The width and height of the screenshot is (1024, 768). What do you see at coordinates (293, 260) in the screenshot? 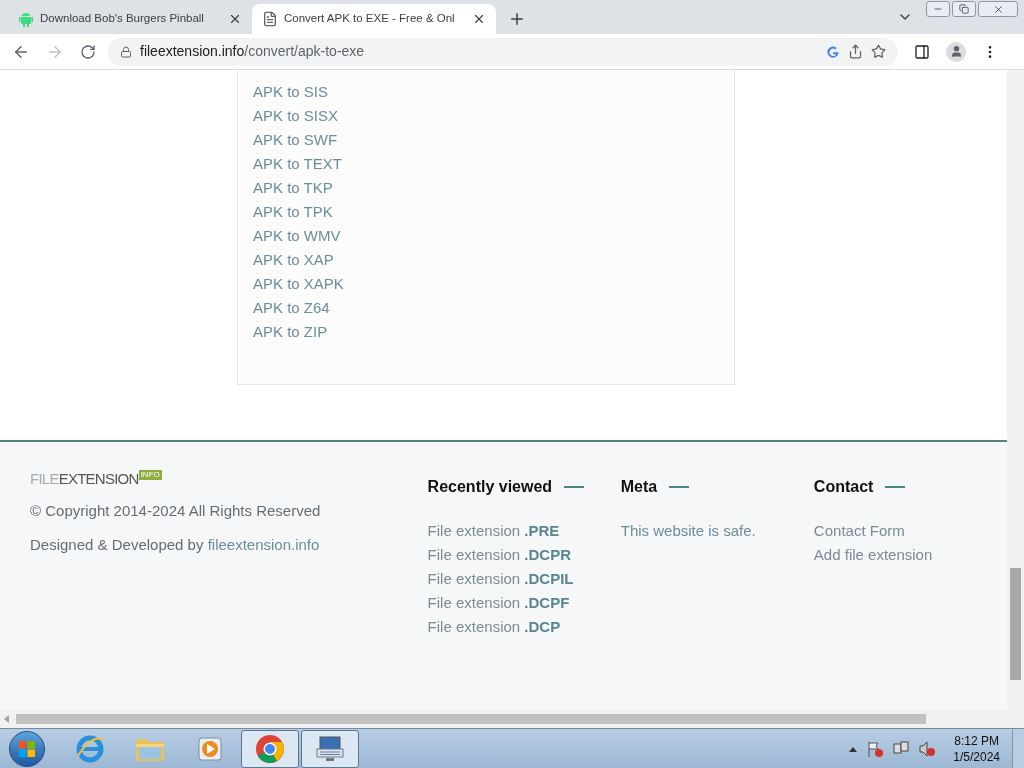
I see `conversion-link: APK to XAP` at bounding box center [293, 260].